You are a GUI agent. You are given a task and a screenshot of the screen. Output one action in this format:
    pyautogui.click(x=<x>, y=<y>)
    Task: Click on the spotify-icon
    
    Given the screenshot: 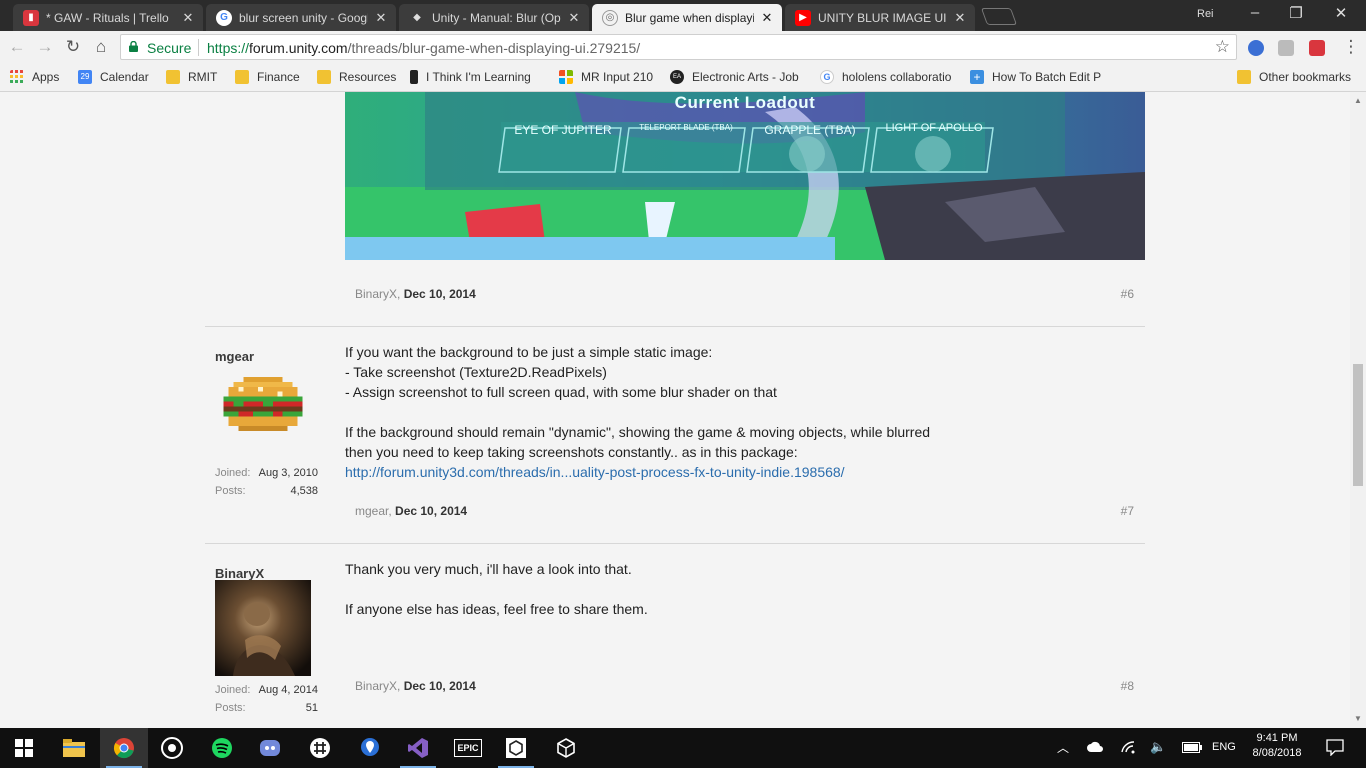 What is the action you would take?
    pyautogui.click(x=222, y=748)
    